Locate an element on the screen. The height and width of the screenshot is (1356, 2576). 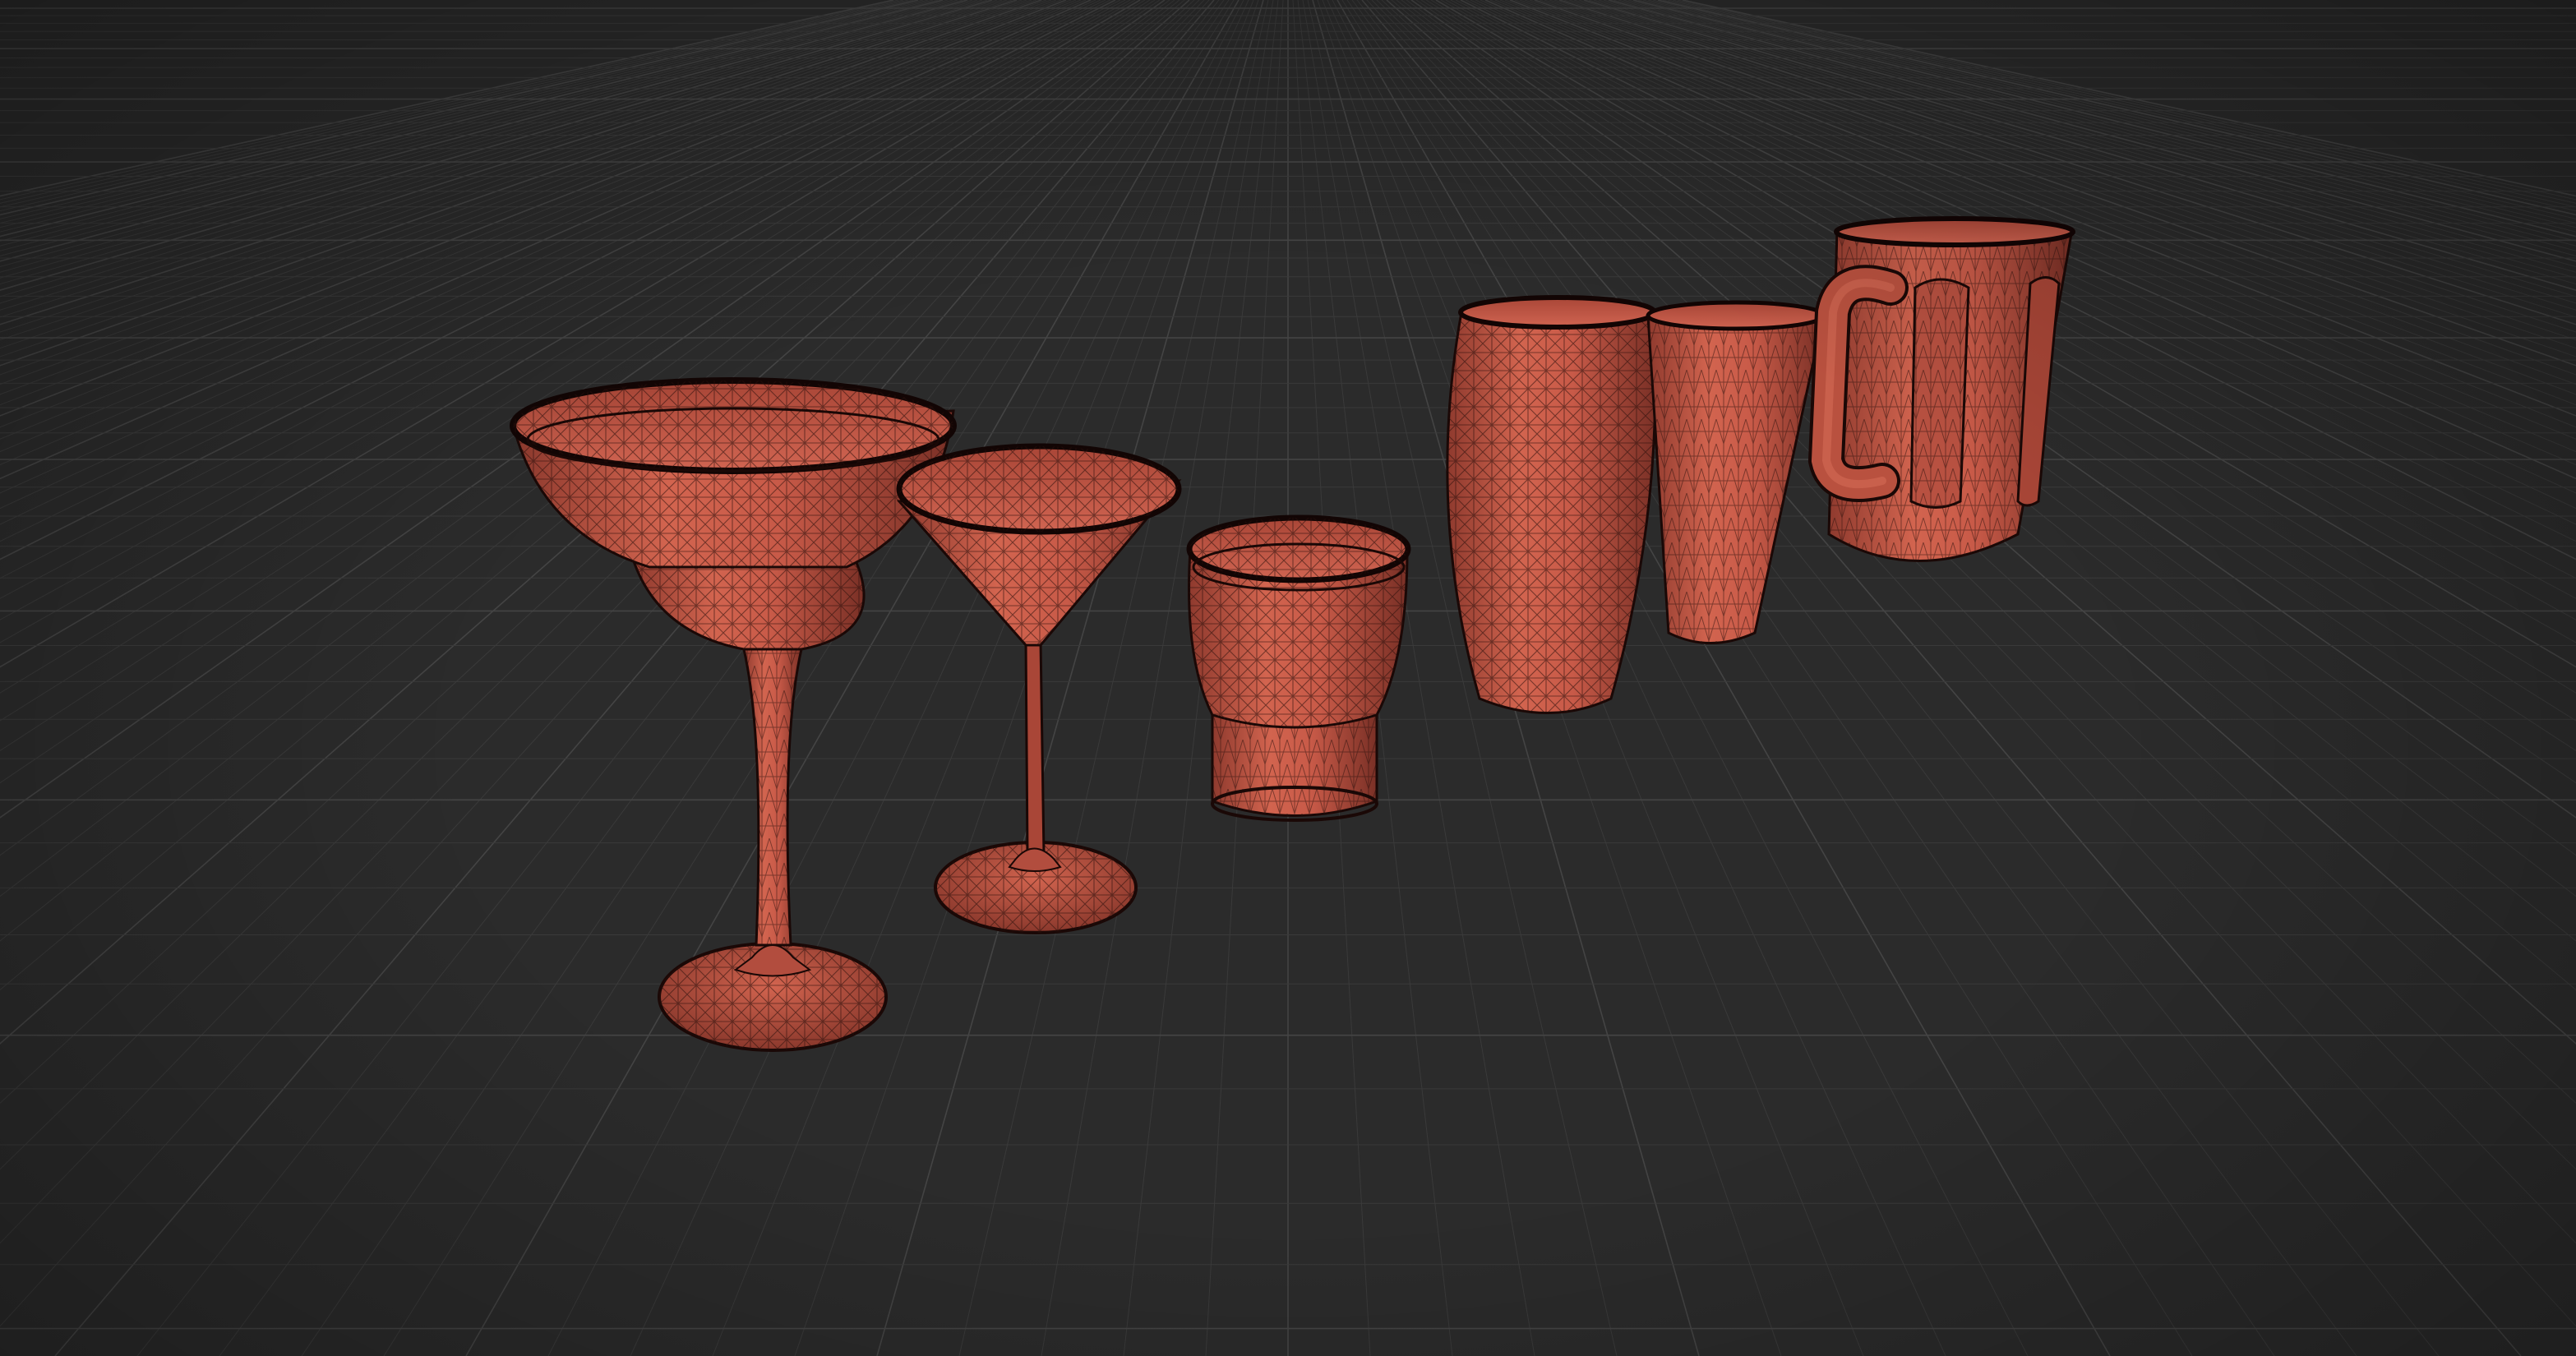
martini-glass is located at coordinates (1039, 688).